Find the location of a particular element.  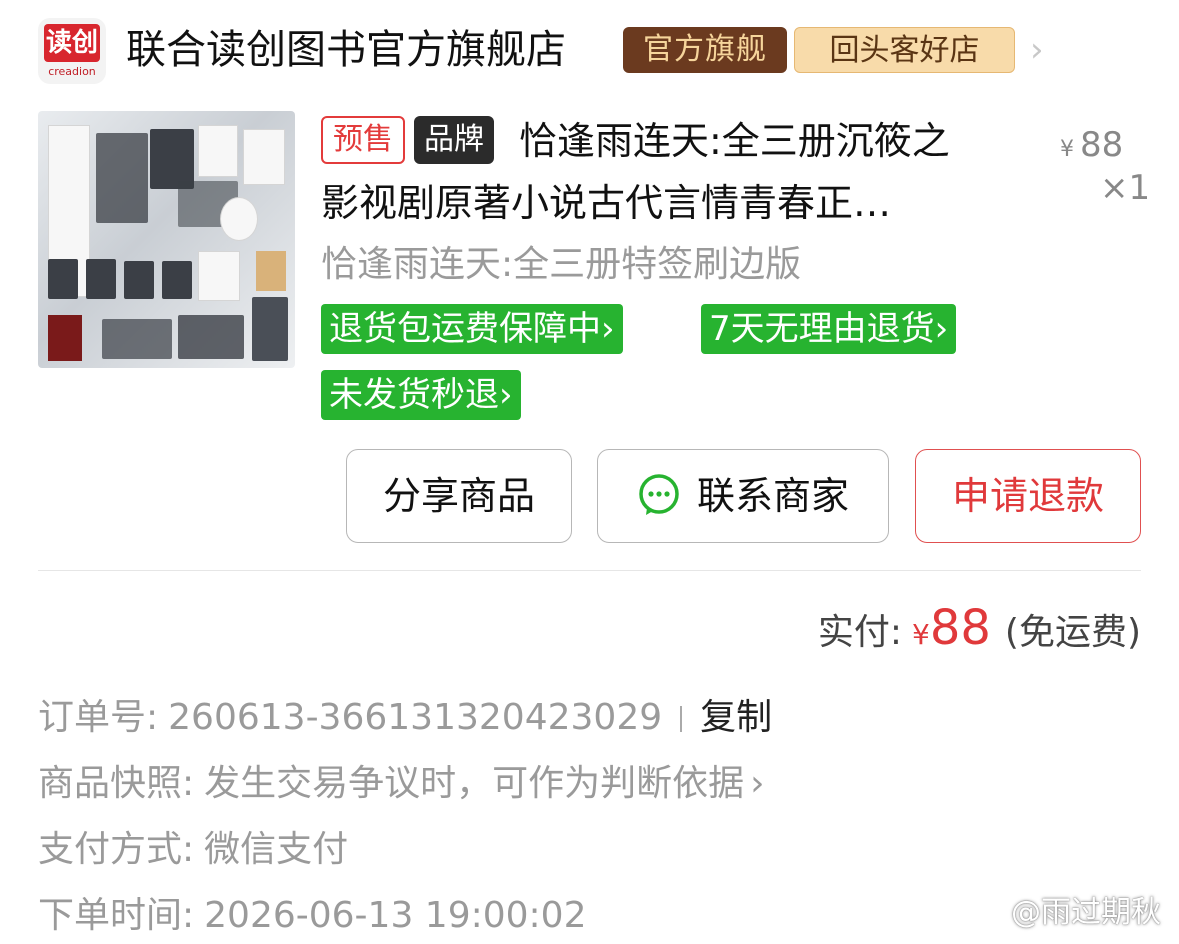

separator is located at coordinates (681, 719).